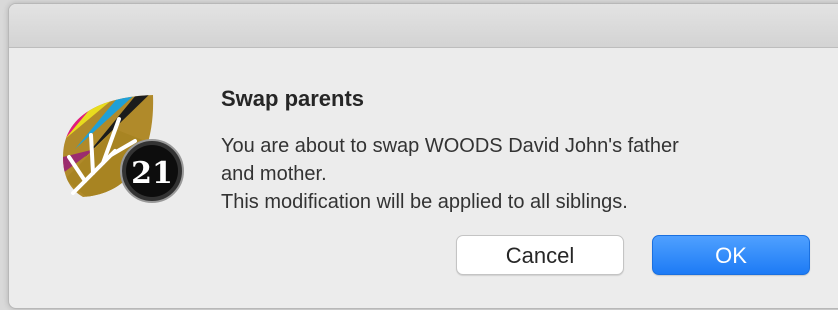 The height and width of the screenshot is (310, 838). I want to click on dialog-title: Swap parents, so click(293, 98).